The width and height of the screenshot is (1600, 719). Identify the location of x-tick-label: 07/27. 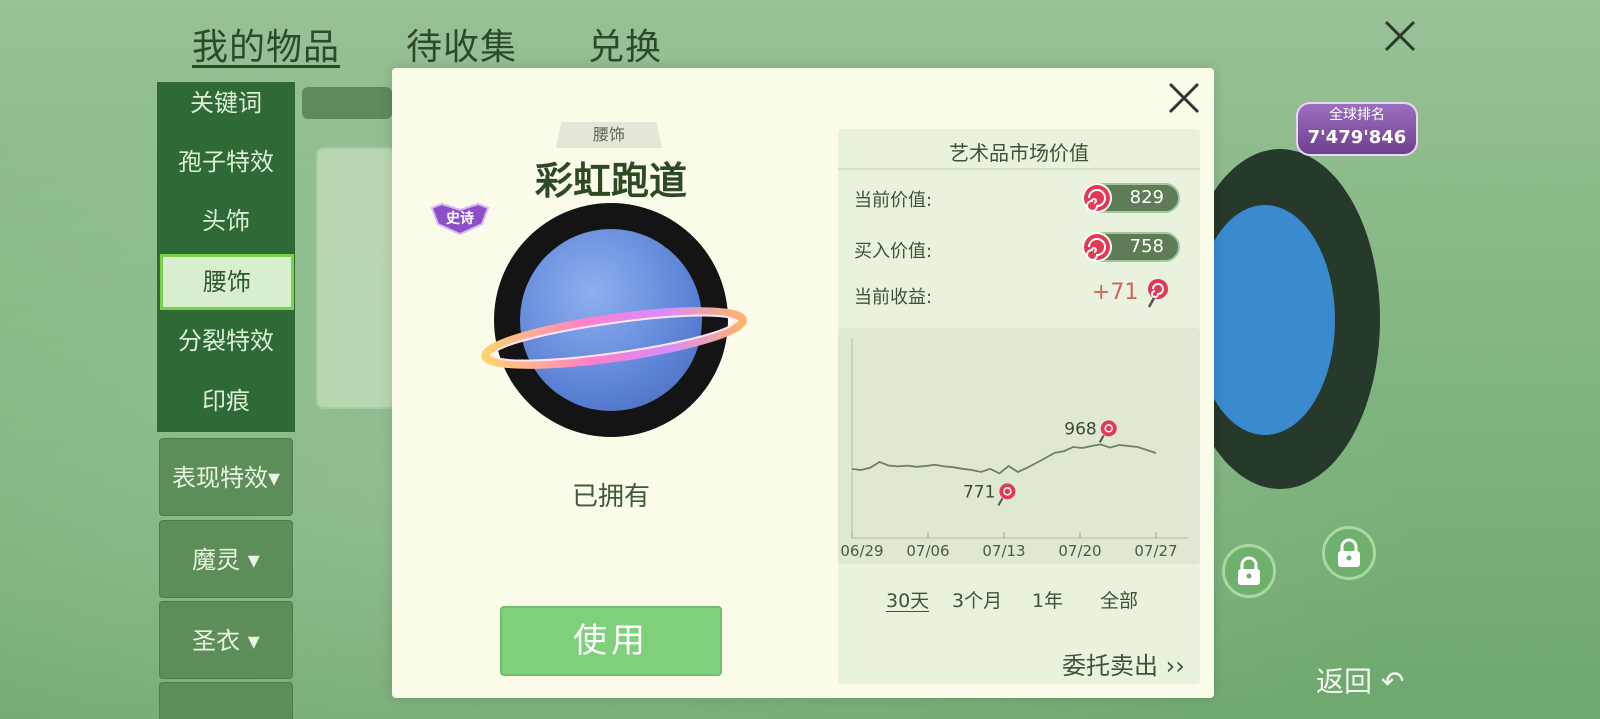
(1155, 551).